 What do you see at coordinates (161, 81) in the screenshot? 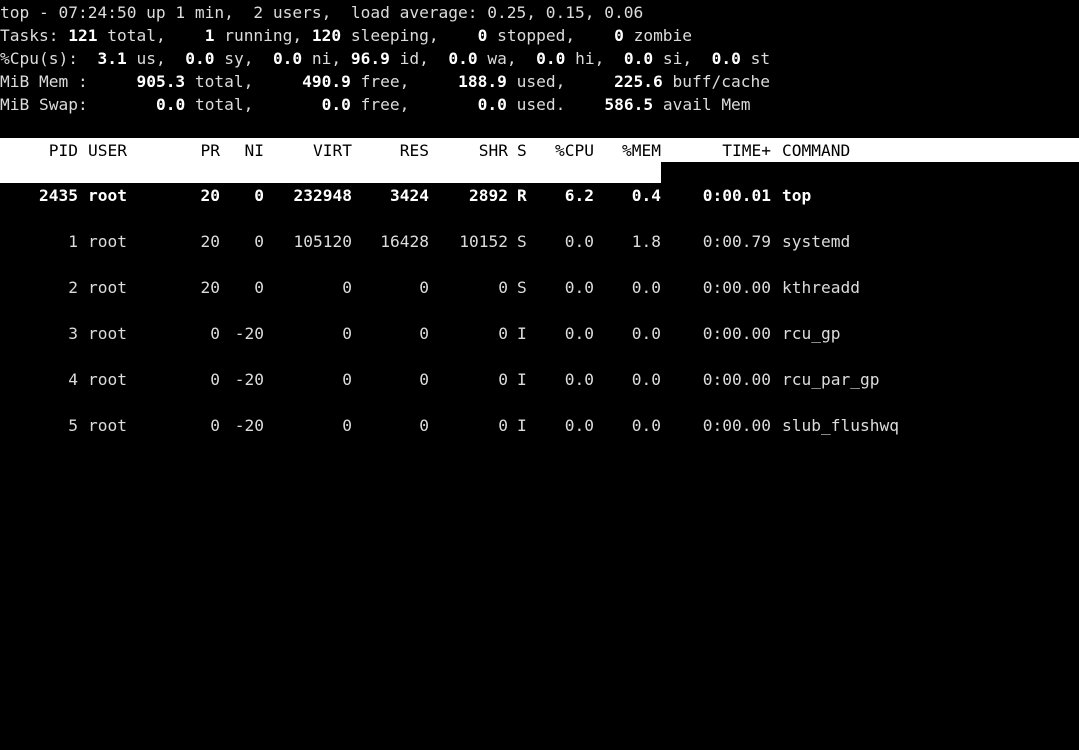
I see `mem-total: 905.3` at bounding box center [161, 81].